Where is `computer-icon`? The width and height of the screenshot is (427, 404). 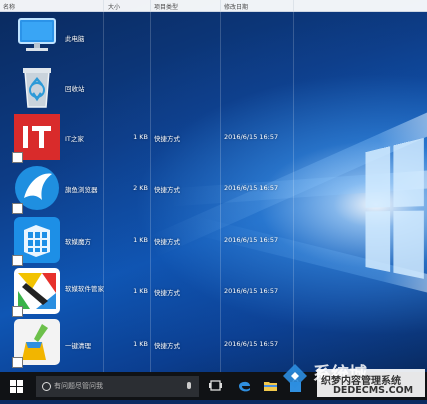
computer-icon is located at coordinates (37, 37).